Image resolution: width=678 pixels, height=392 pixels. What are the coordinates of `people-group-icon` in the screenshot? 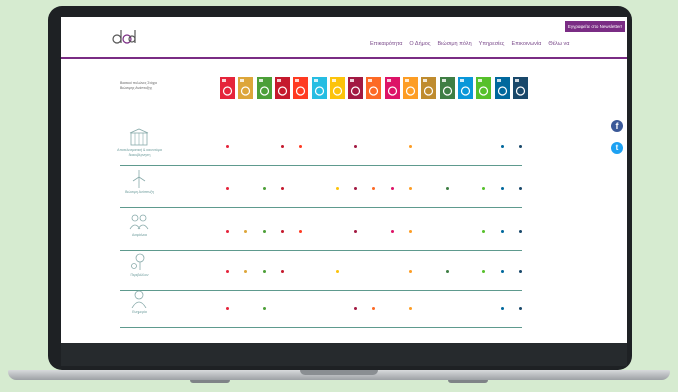 It's located at (139, 222).